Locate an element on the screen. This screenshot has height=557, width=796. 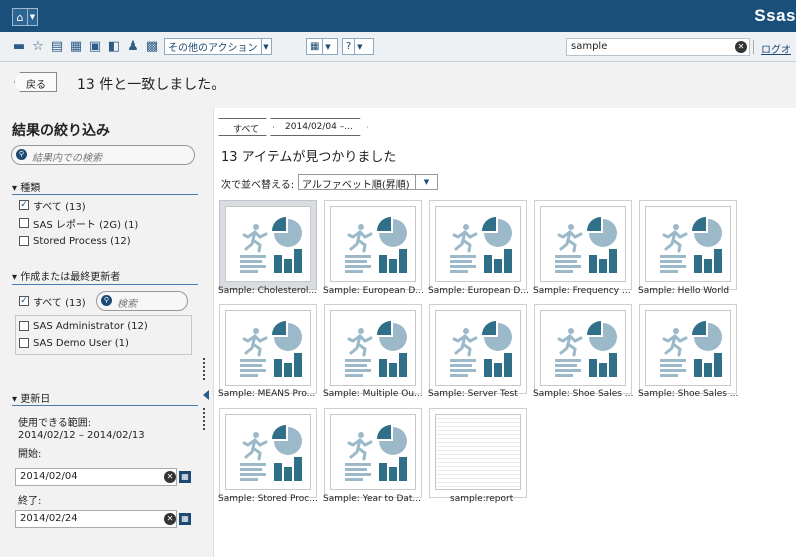
document-icon: ▣ is located at coordinates (95, 47).